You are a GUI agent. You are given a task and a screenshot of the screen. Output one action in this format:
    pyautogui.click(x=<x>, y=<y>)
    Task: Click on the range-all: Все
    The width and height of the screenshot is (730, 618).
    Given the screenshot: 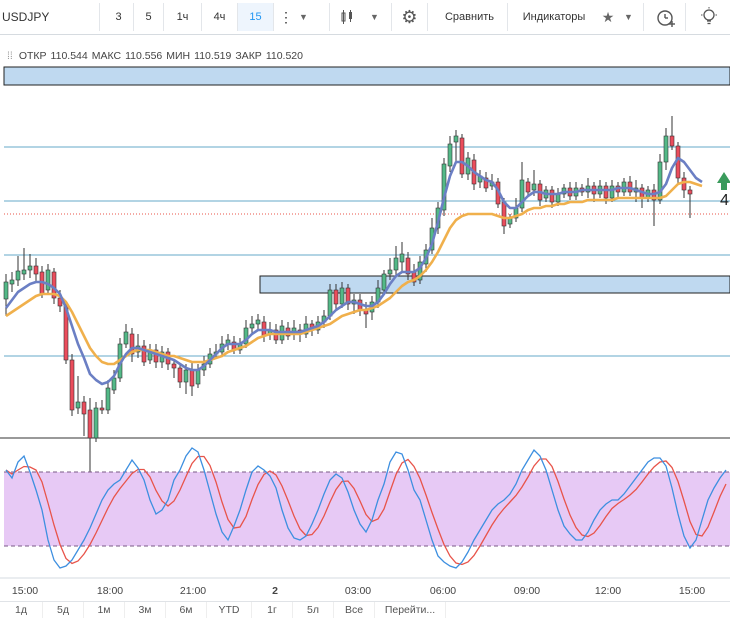 What is the action you would take?
    pyautogui.click(x=354, y=610)
    